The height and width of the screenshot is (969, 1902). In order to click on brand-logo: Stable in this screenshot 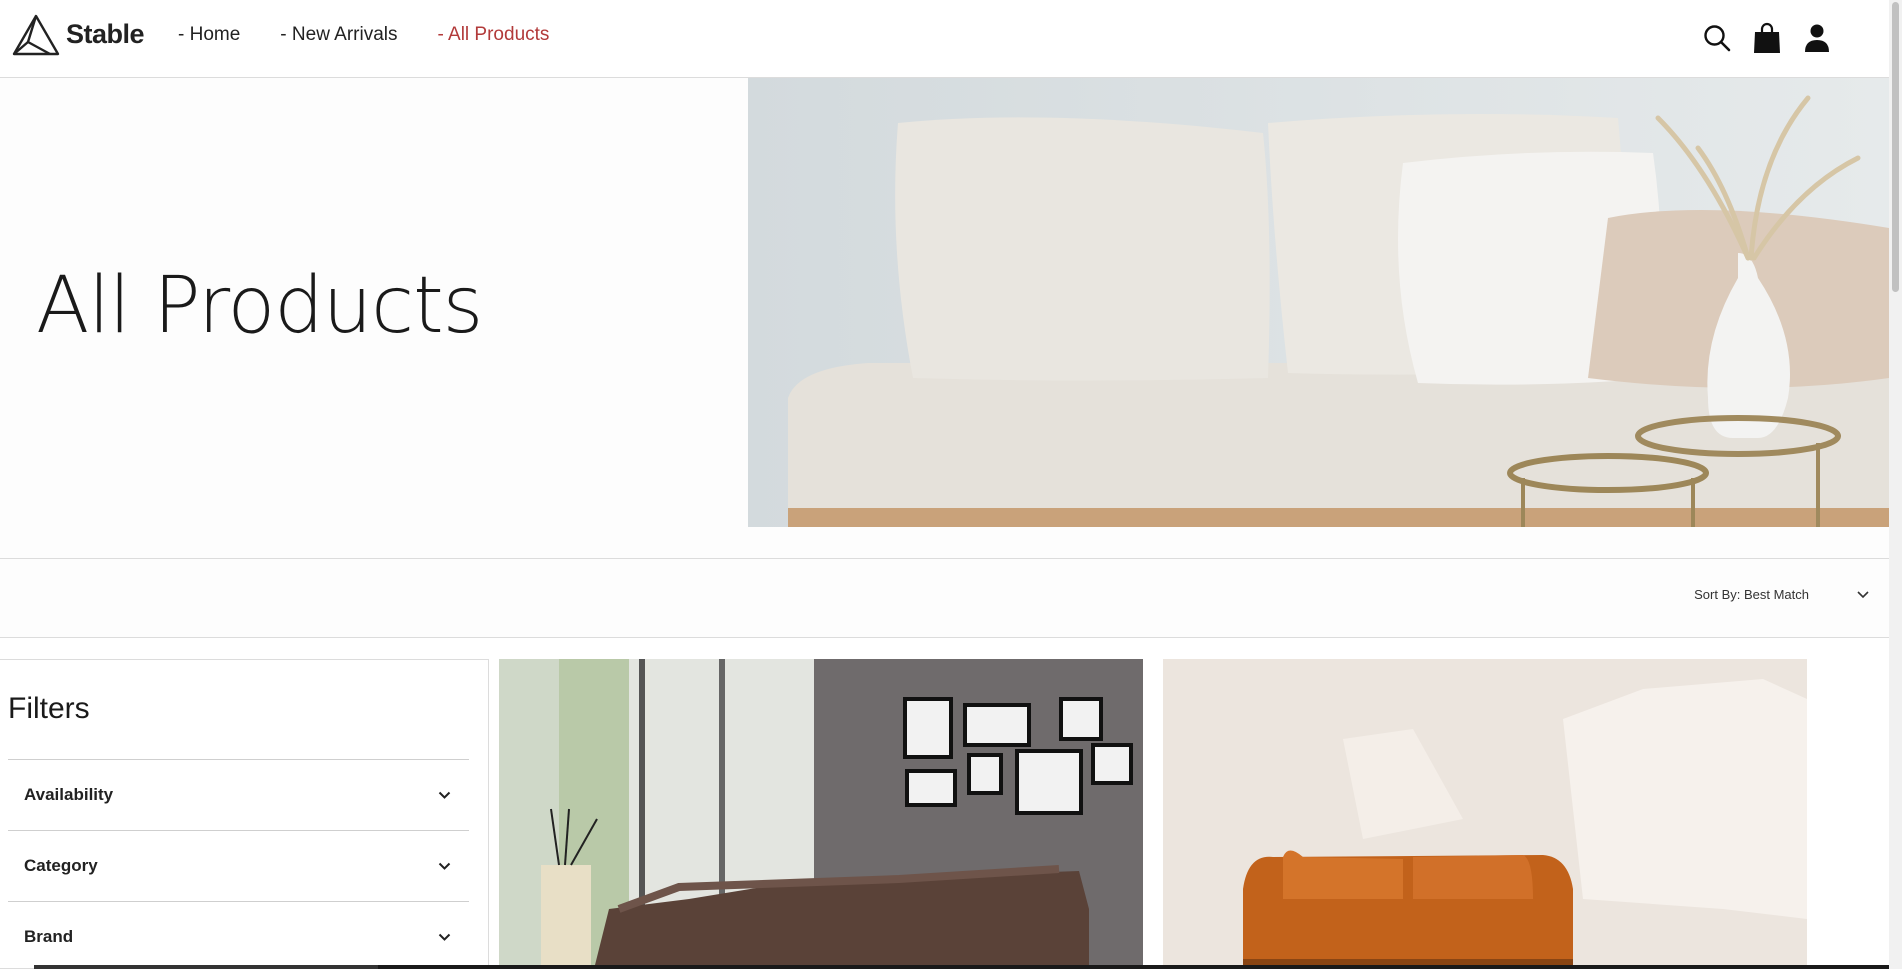, I will do `click(77, 34)`.